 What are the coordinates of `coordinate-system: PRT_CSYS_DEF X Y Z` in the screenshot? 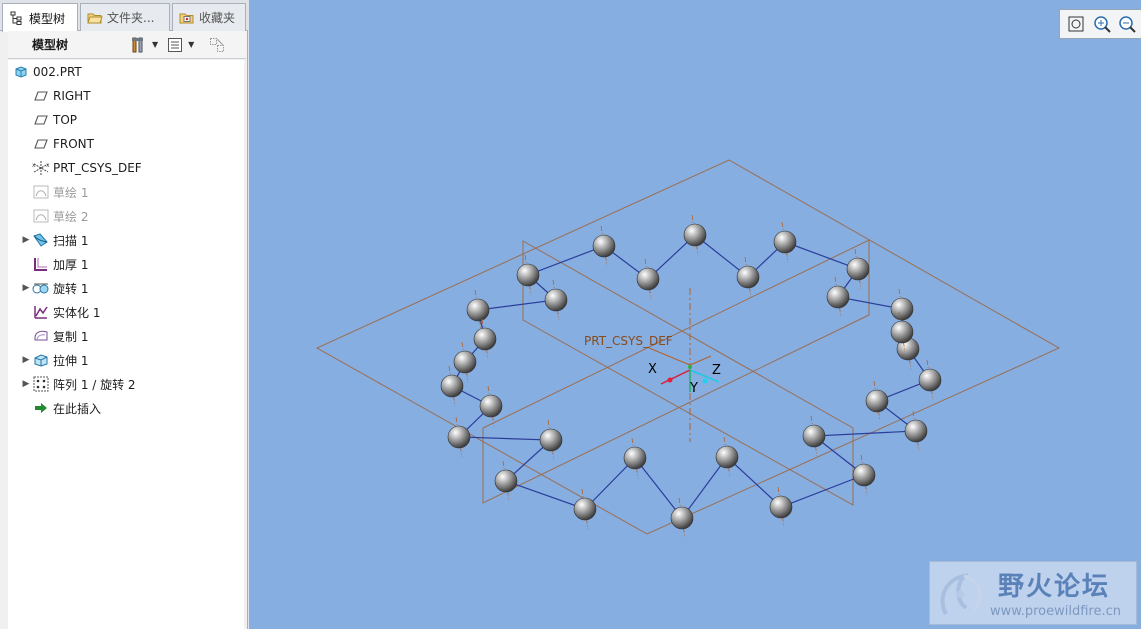 It's located at (652, 365).